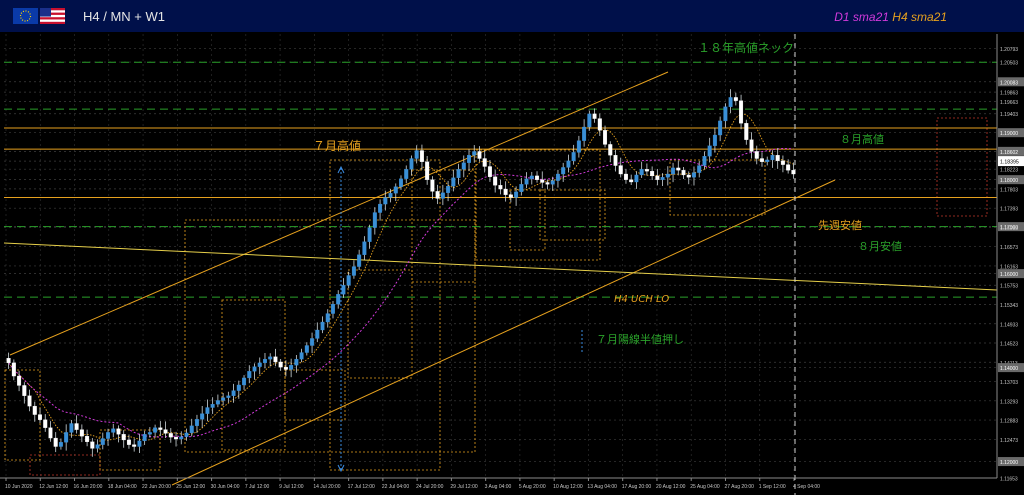 The image size is (1024, 495). What do you see at coordinates (746, 47) in the screenshot?
I see `annotation-label: １８年高値ネック` at bounding box center [746, 47].